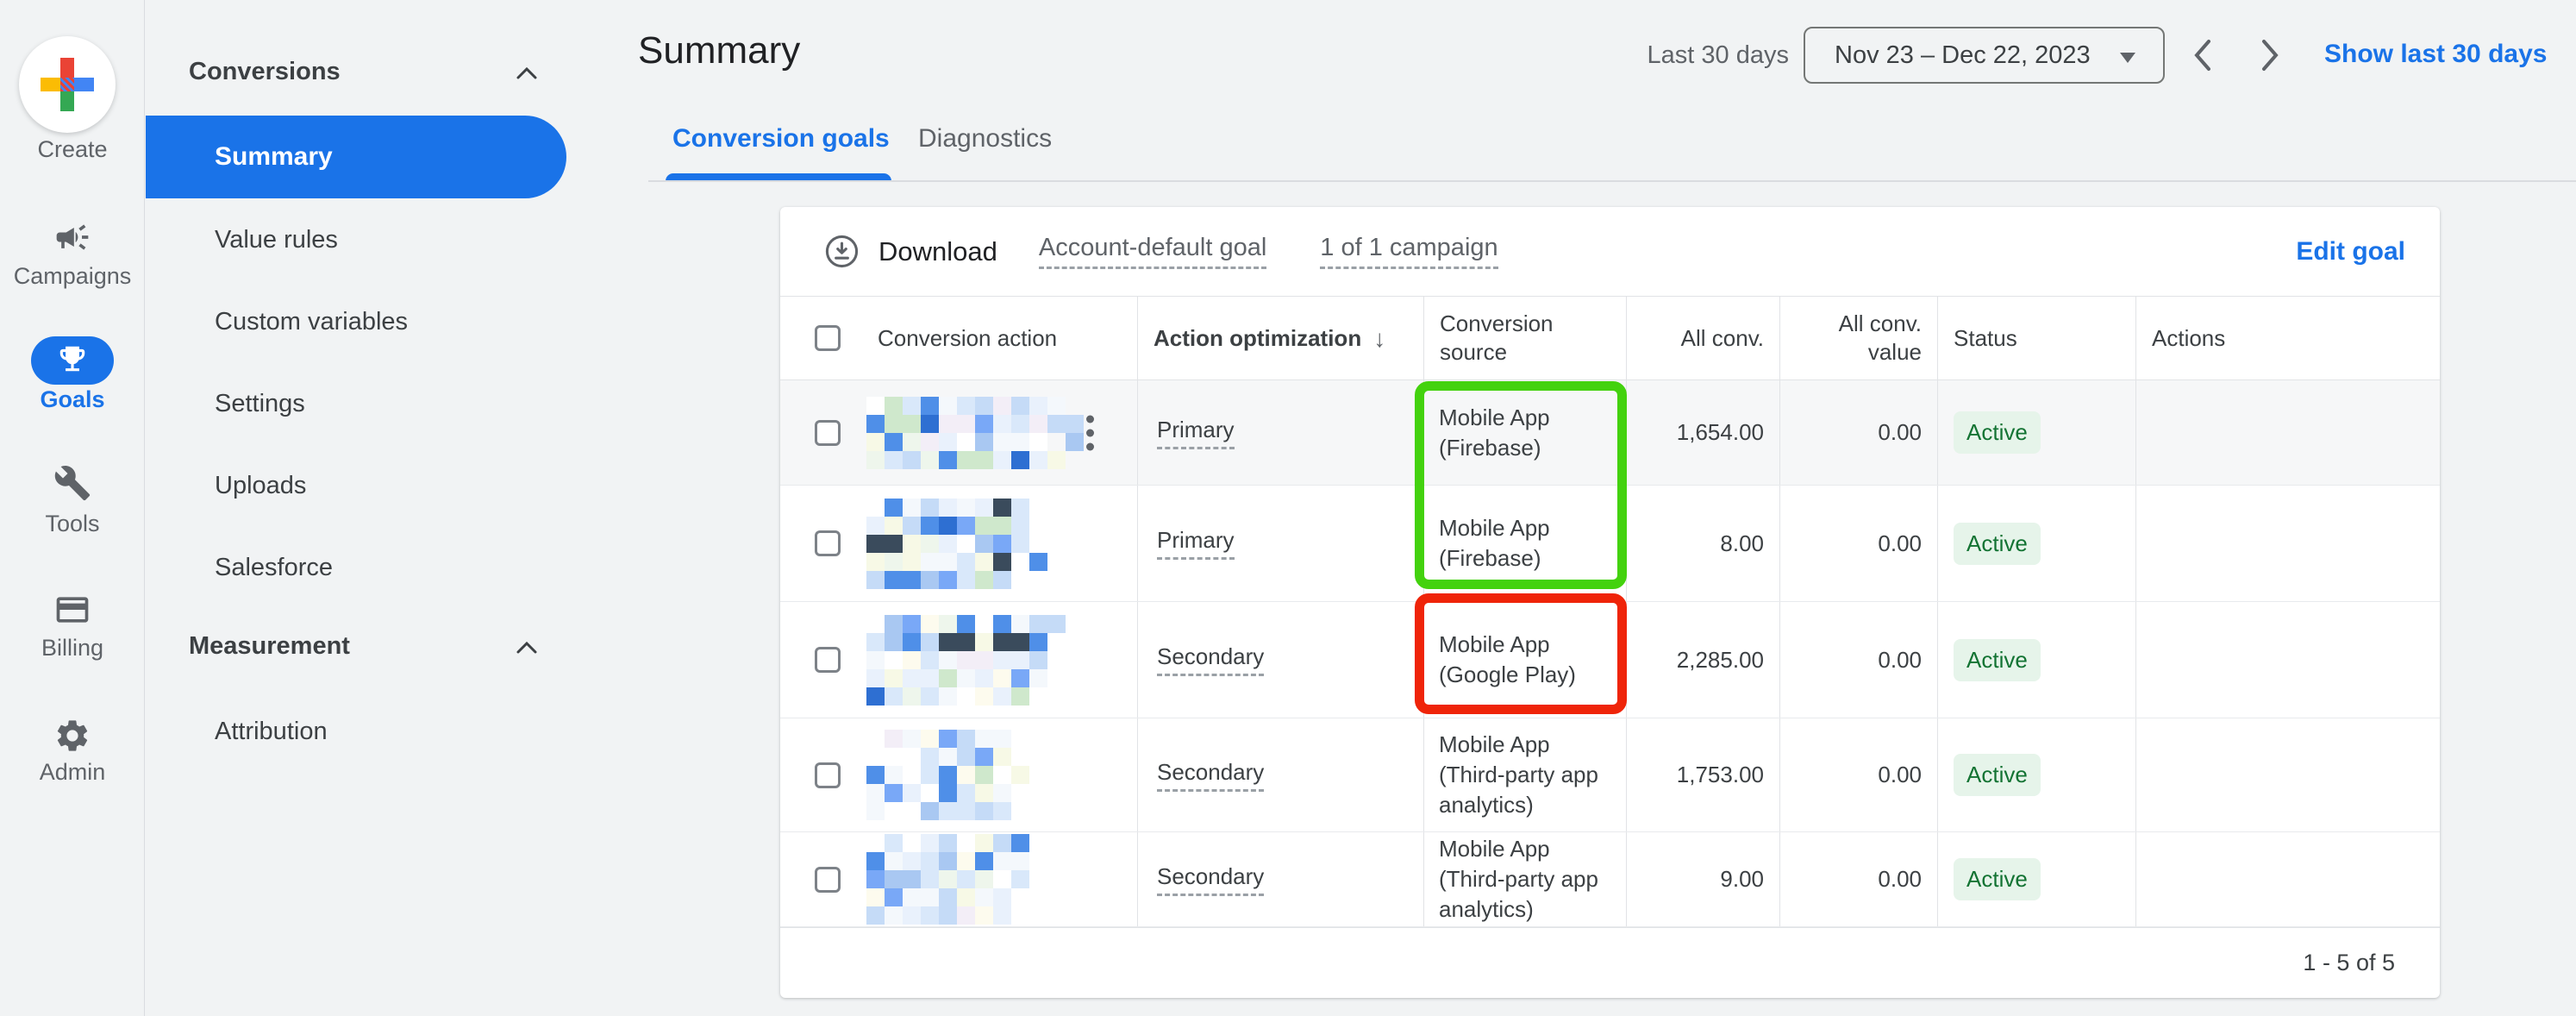  I want to click on row-menu-kebab-icon, so click(1091, 432).